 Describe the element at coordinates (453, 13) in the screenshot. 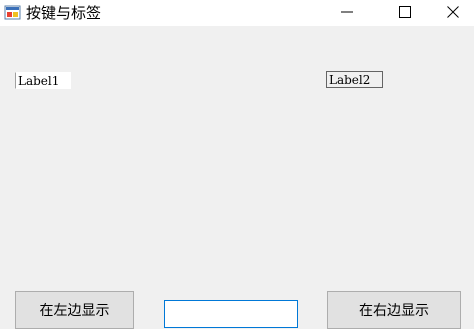

I see `close-icon` at that location.